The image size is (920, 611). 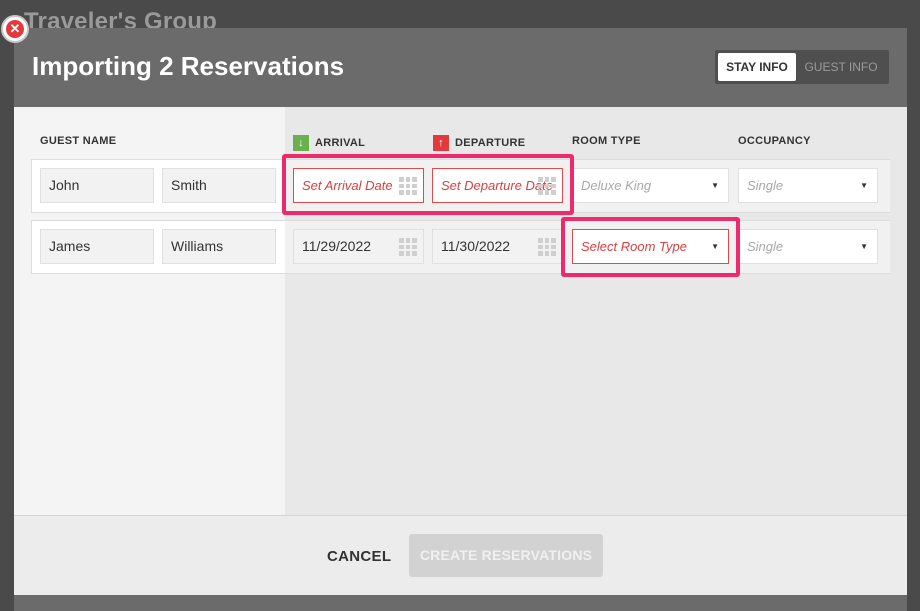 I want to click on column-header-occupancy: OCCUPANCY, so click(x=774, y=141).